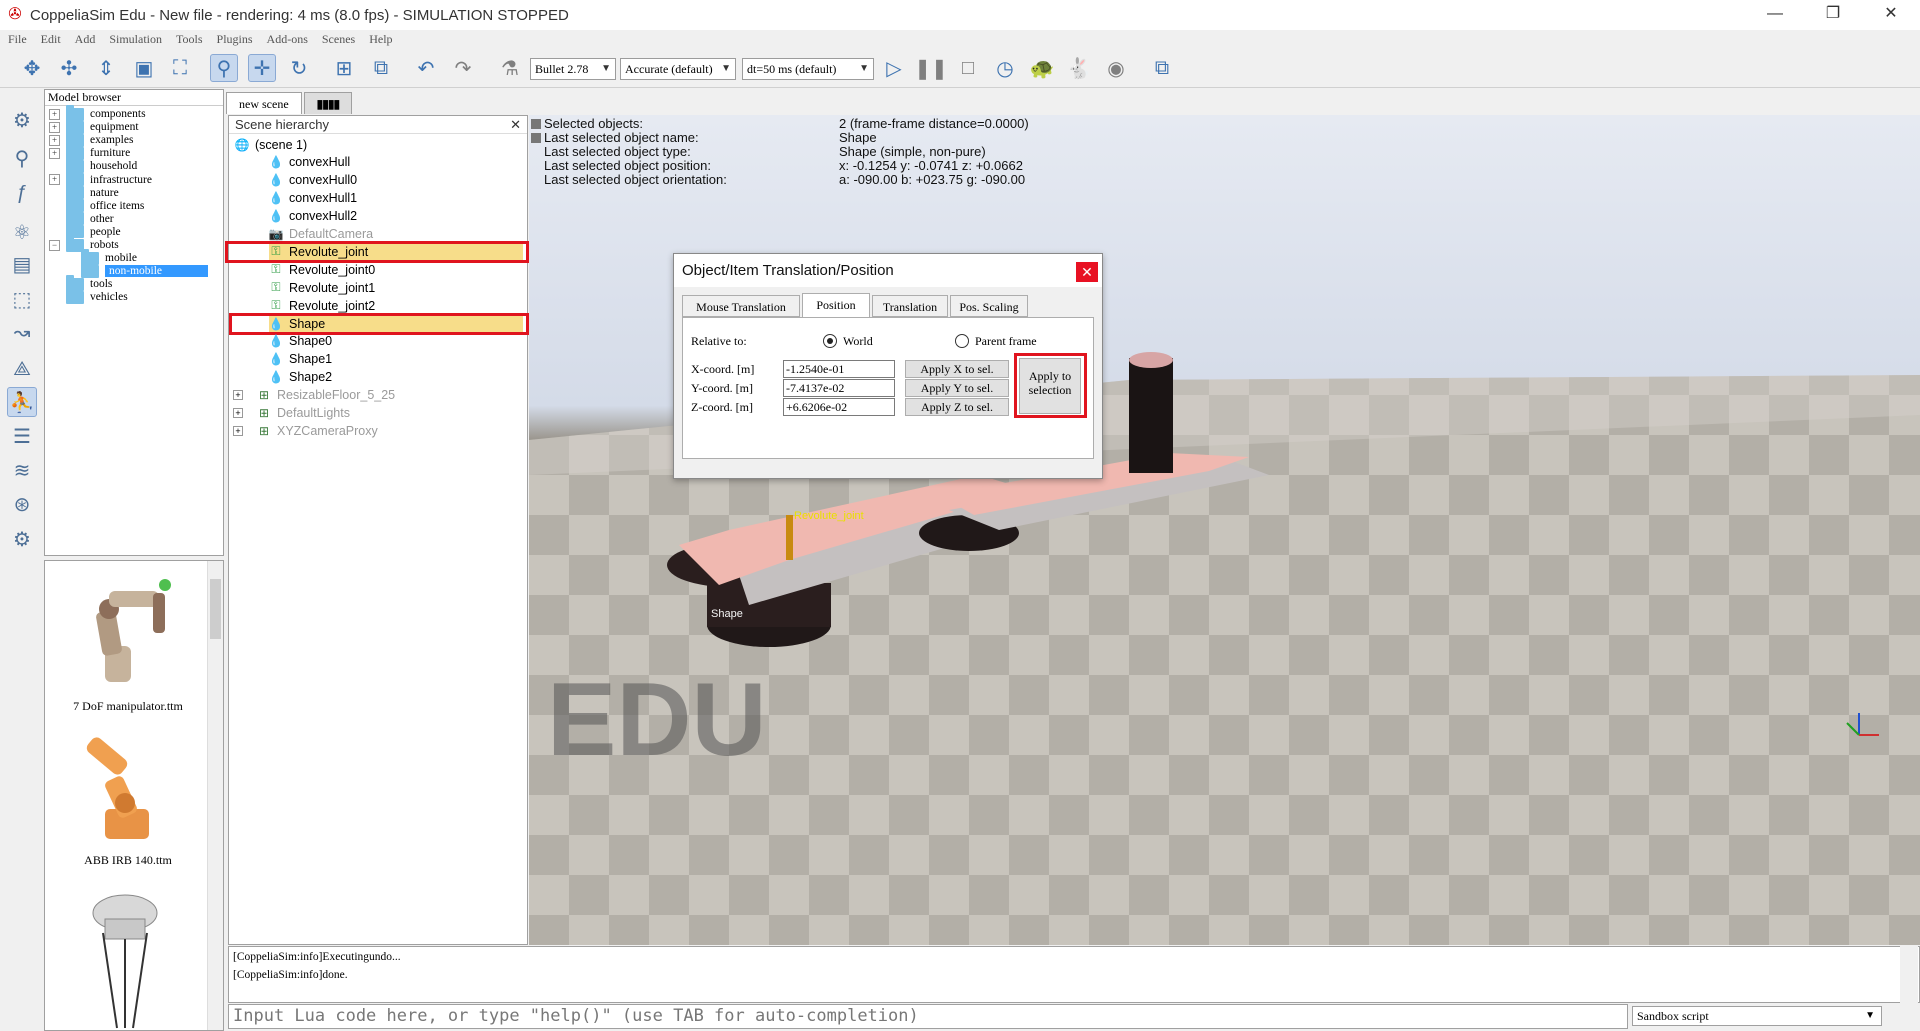 This screenshot has width=1920, height=1031. I want to click on layers-icon: ≋, so click(22, 470).